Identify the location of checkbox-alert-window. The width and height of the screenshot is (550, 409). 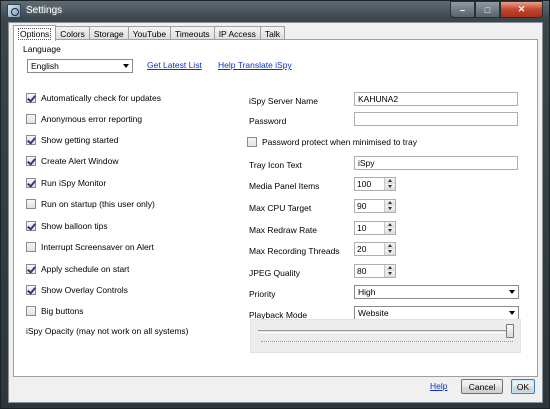
(31, 161).